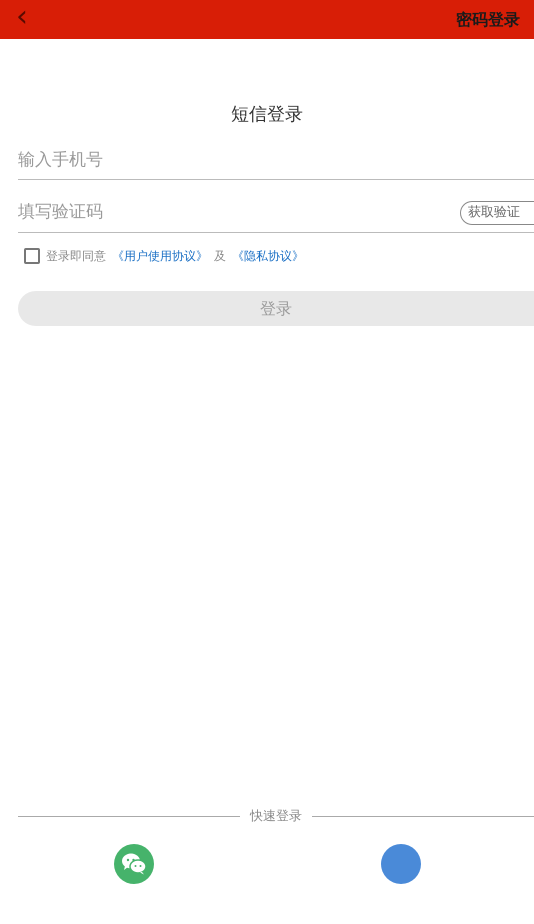  Describe the element at coordinates (220, 256) in the screenshot. I see `agreement-text: 及` at that location.